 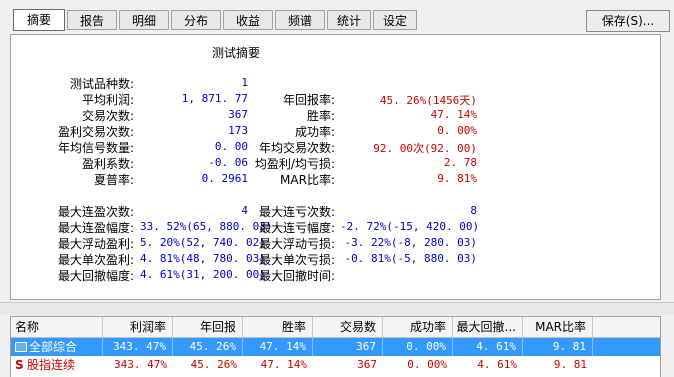 What do you see at coordinates (296, 148) in the screenshot?
I see `summary-label: 年均交易次数:` at bounding box center [296, 148].